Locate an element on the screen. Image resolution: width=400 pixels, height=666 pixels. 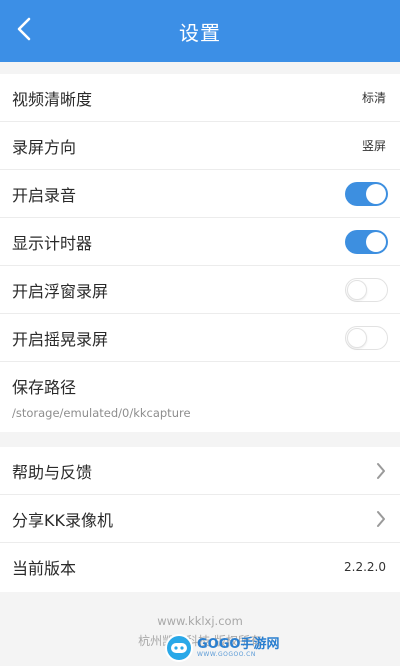
share-app-item: 分享KK录像机 is located at coordinates (200, 519).